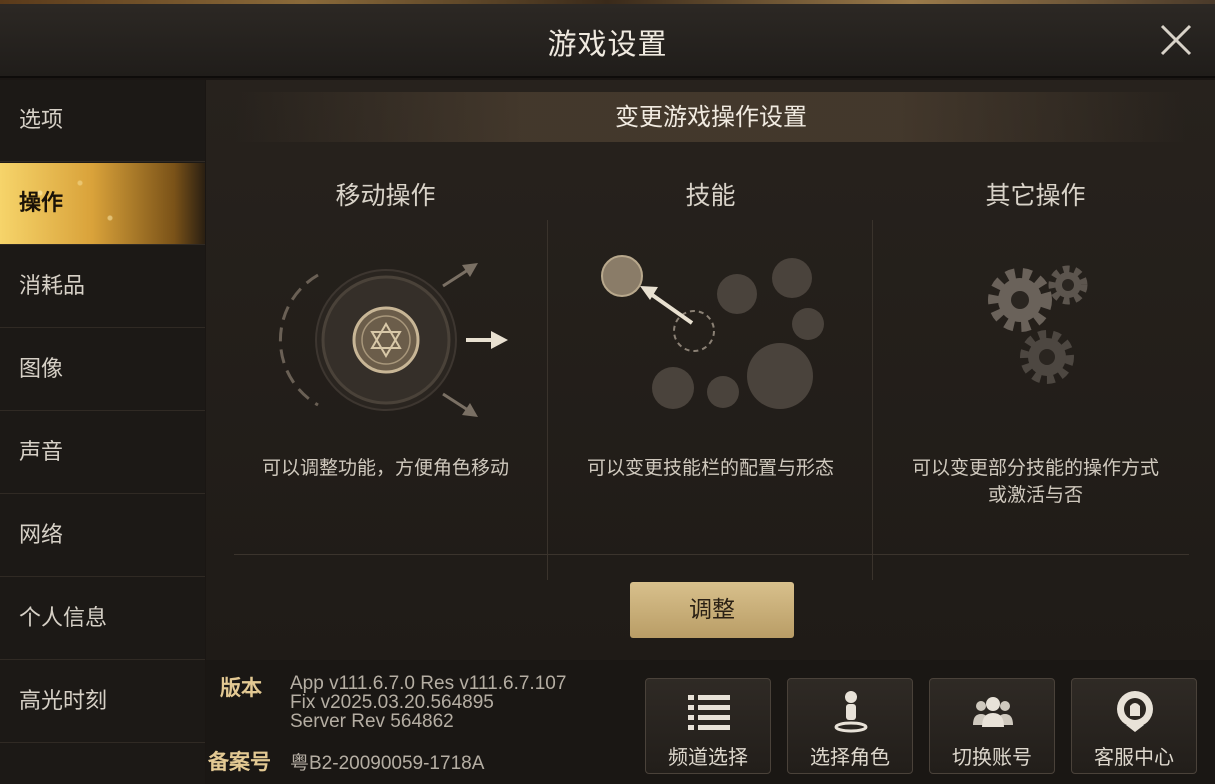 This screenshot has height=784, width=1215. Describe the element at coordinates (711, 554) in the screenshot. I see `divider` at that location.